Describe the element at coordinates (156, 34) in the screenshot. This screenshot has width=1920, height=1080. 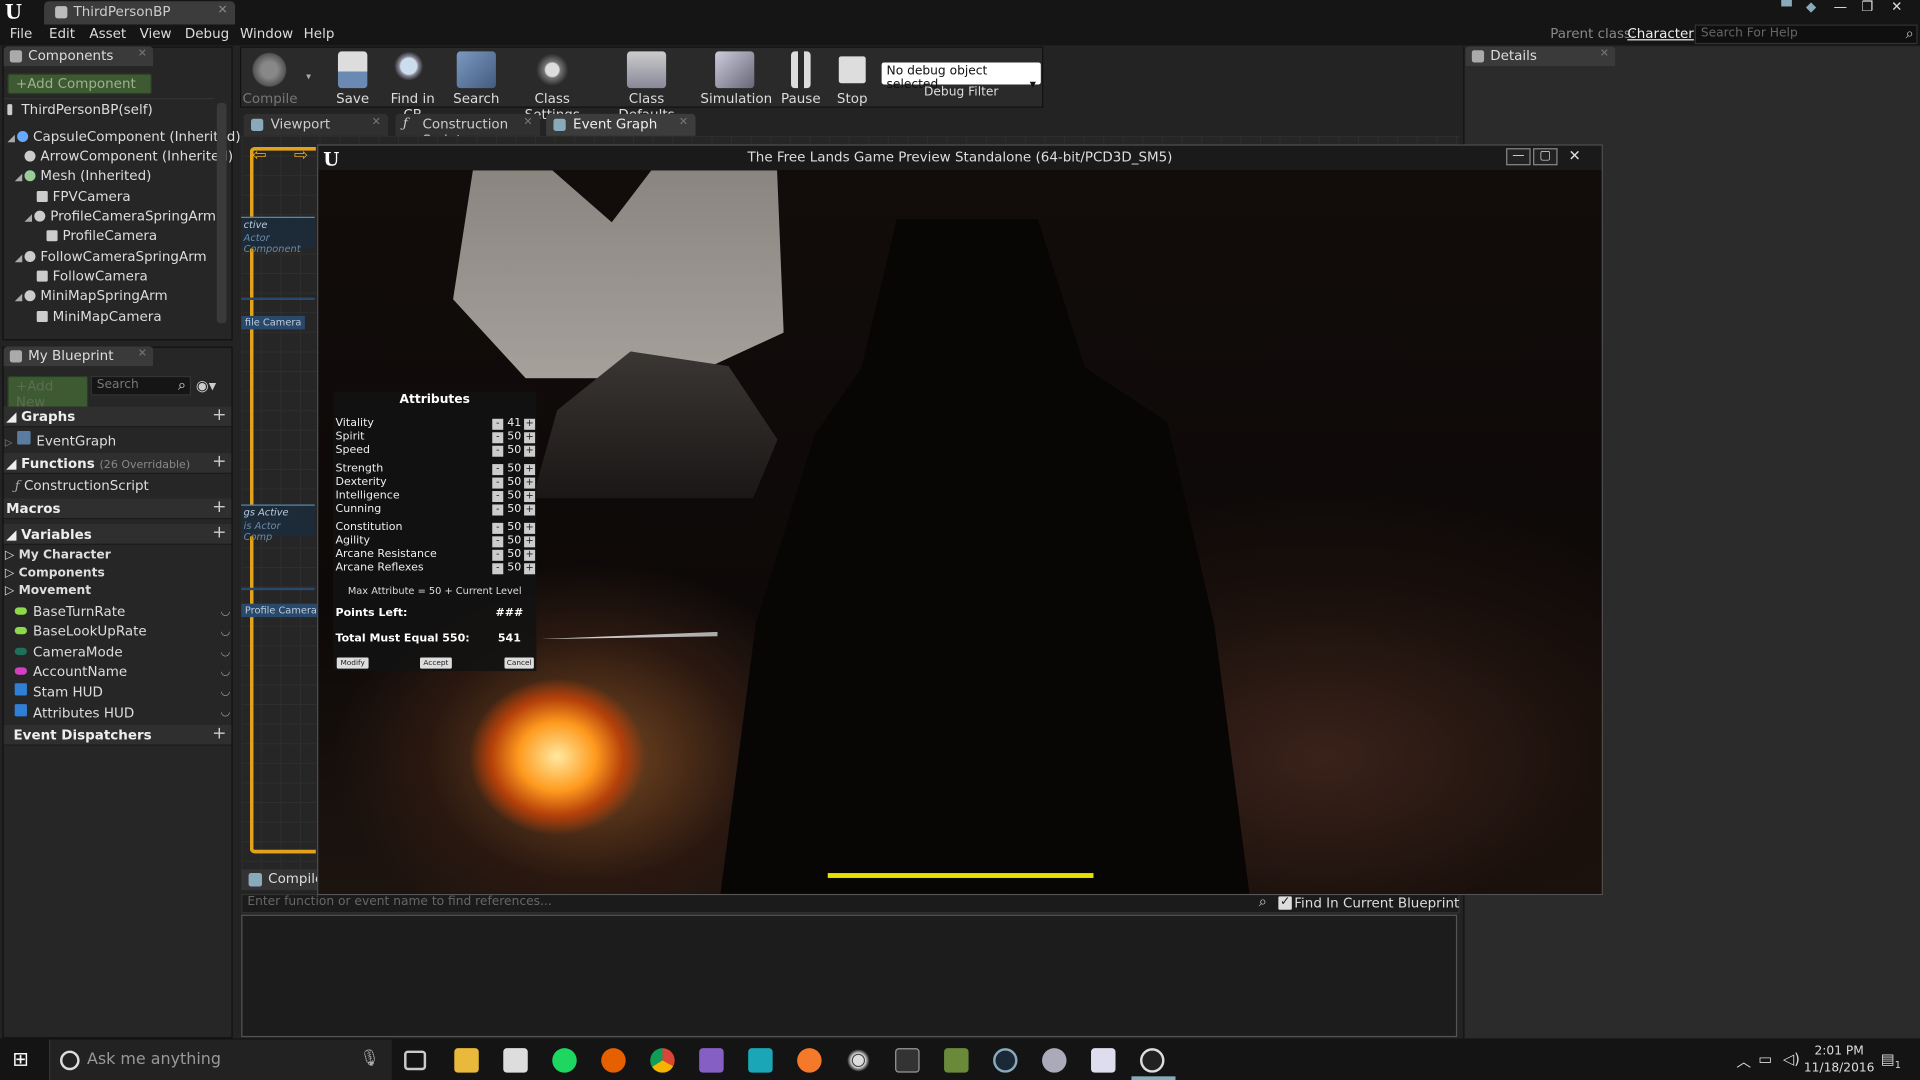
I see `menu-view: View` at that location.